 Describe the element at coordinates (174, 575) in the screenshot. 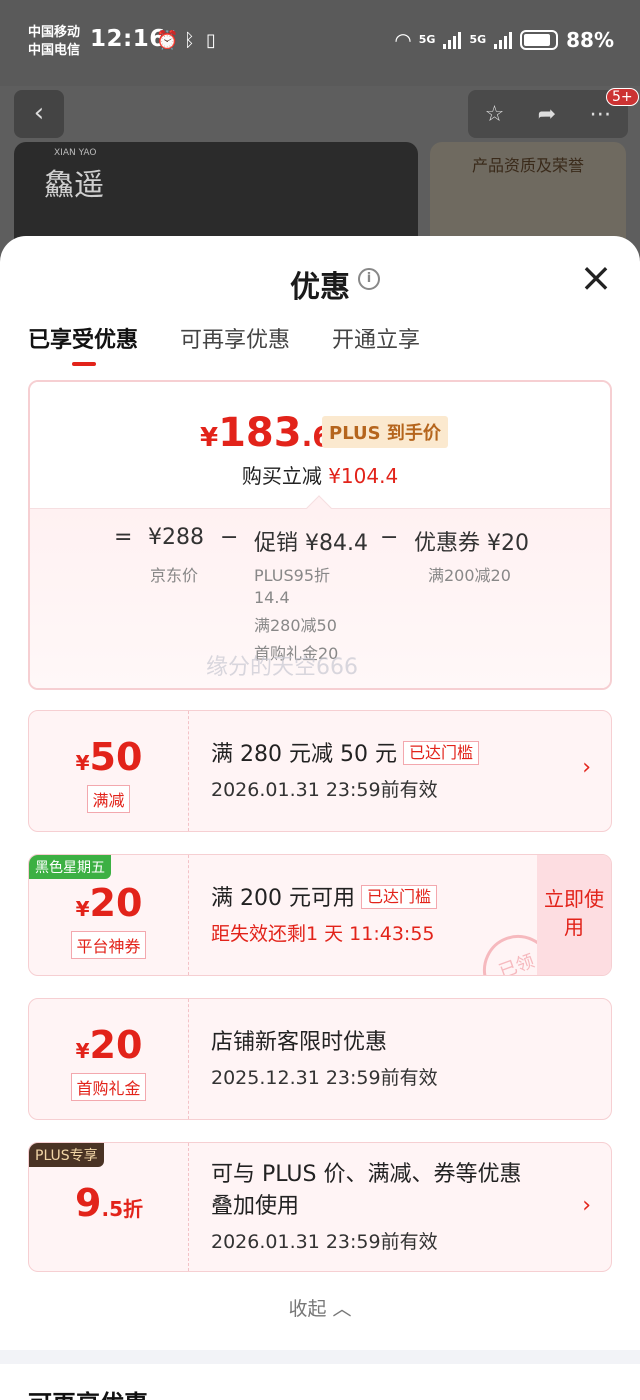

I see `base-price-label: 京东价` at that location.